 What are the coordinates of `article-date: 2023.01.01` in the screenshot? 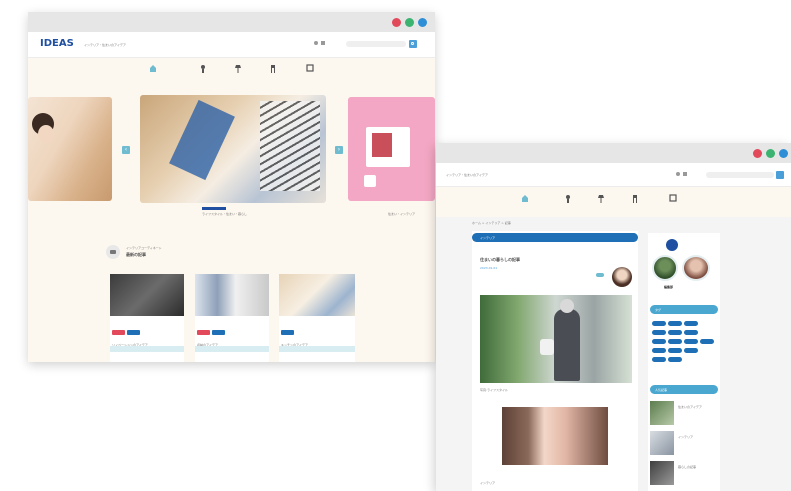 It's located at (489, 268).